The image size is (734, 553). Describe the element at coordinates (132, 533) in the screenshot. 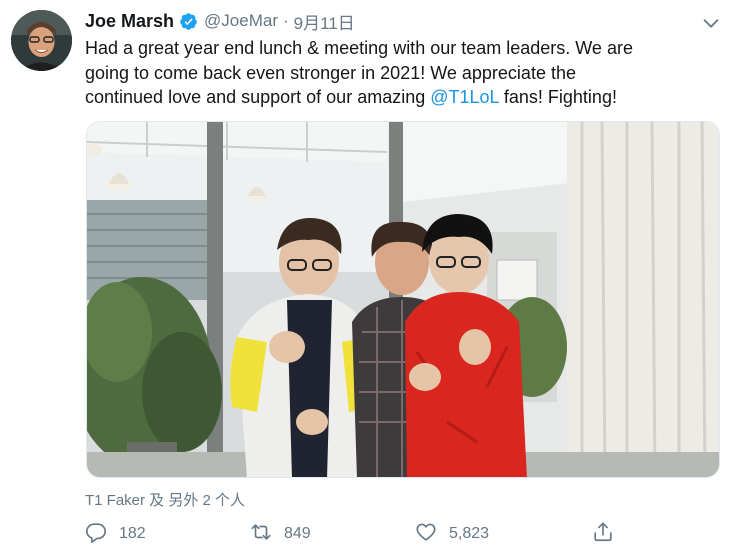

I see `reply-count: 182` at that location.